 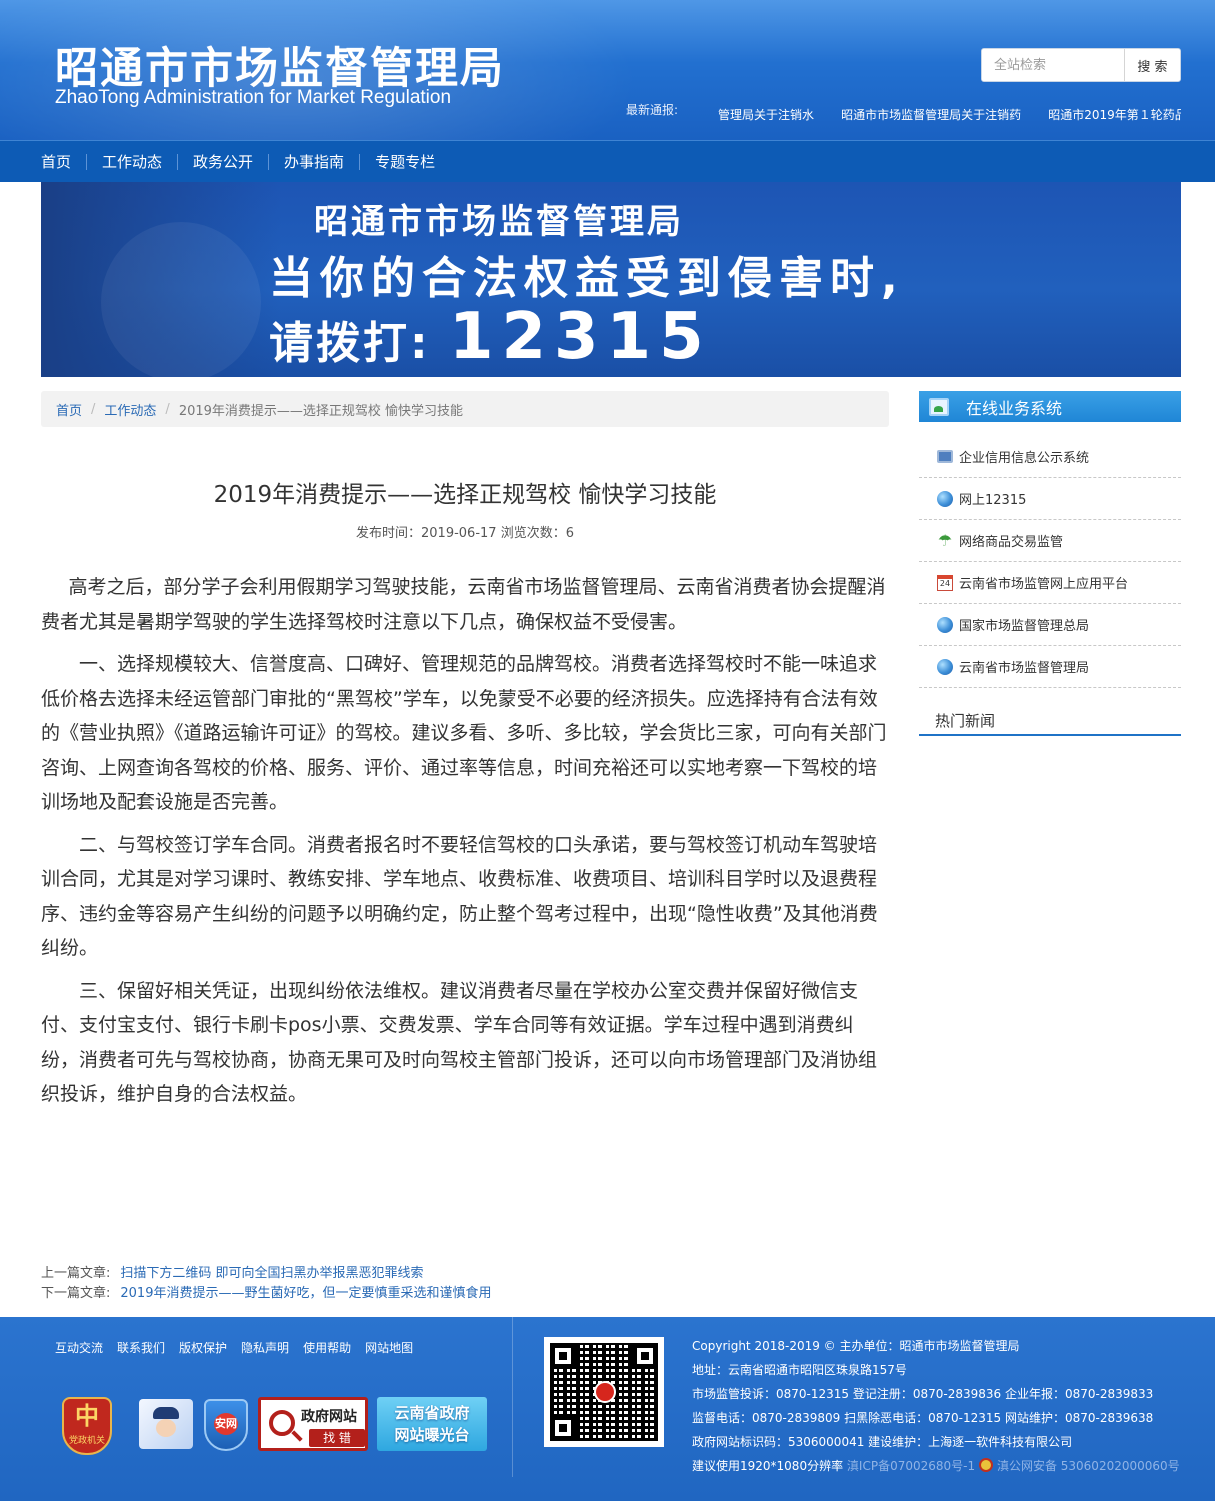 I want to click on icp-link: 滇ICP备07002680号-1, so click(x=911, y=1466).